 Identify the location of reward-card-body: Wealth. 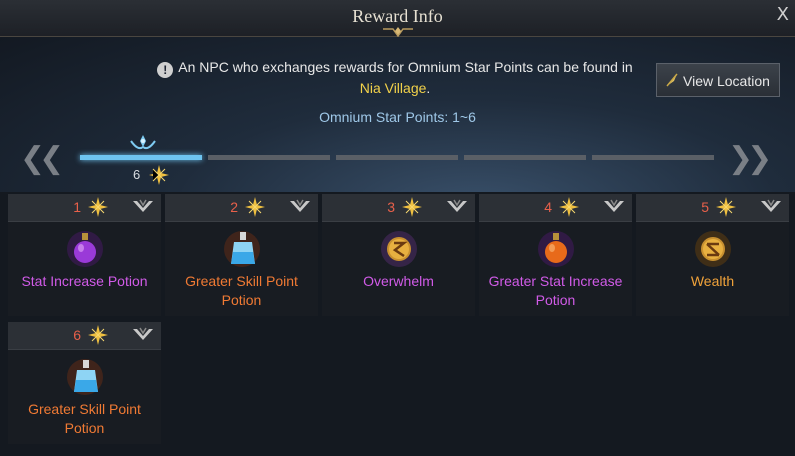
(712, 269).